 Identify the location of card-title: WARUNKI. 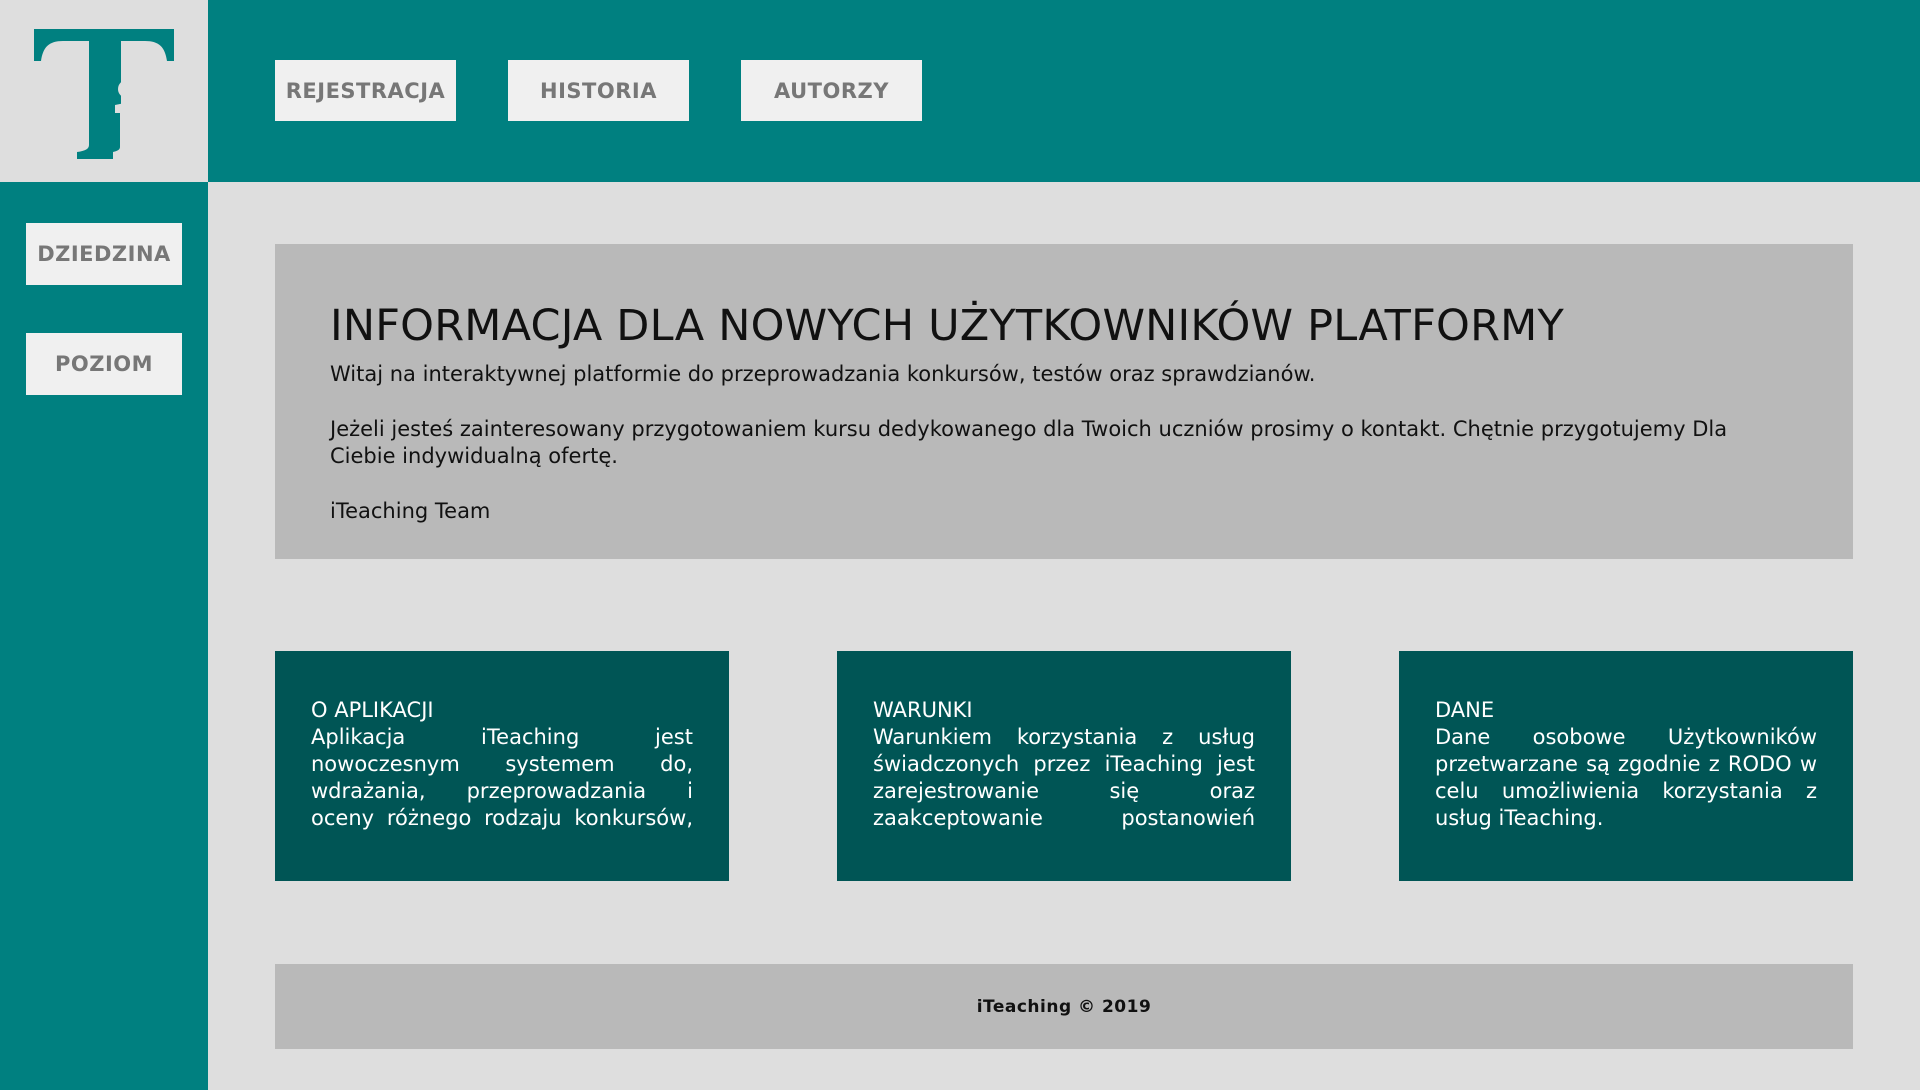
(923, 710).